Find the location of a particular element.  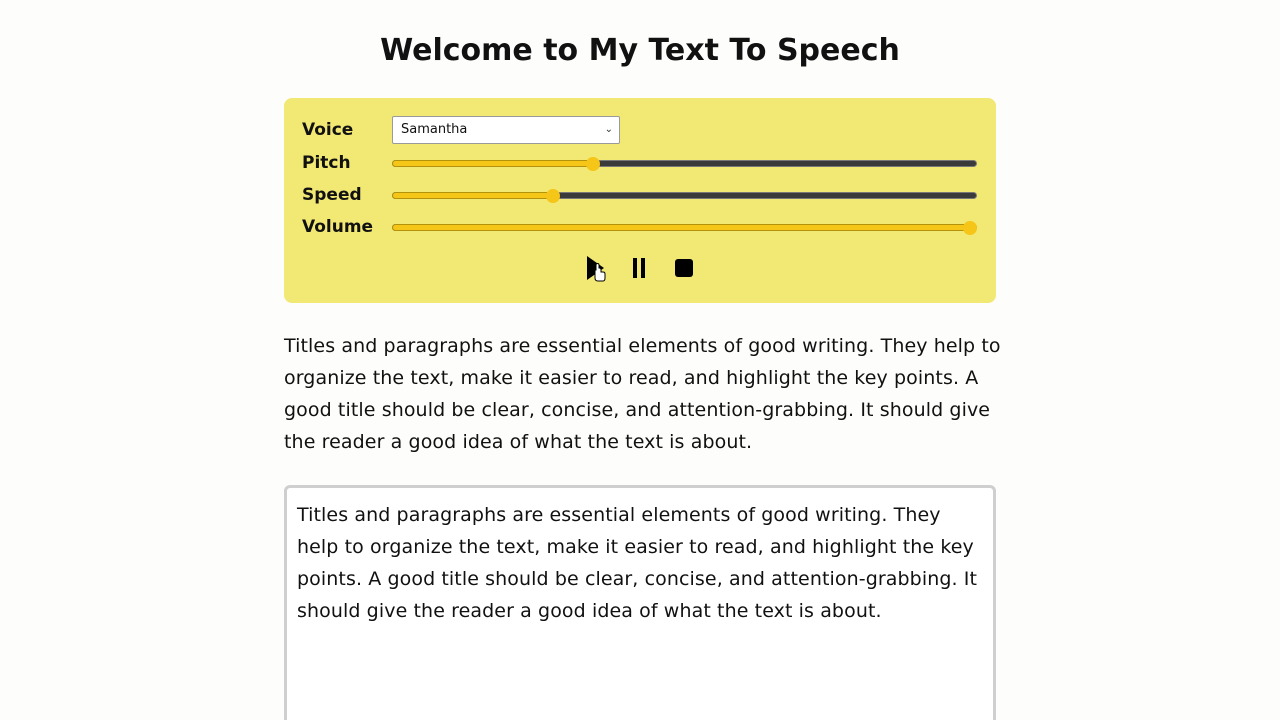

pitch-slider is located at coordinates (684, 164).